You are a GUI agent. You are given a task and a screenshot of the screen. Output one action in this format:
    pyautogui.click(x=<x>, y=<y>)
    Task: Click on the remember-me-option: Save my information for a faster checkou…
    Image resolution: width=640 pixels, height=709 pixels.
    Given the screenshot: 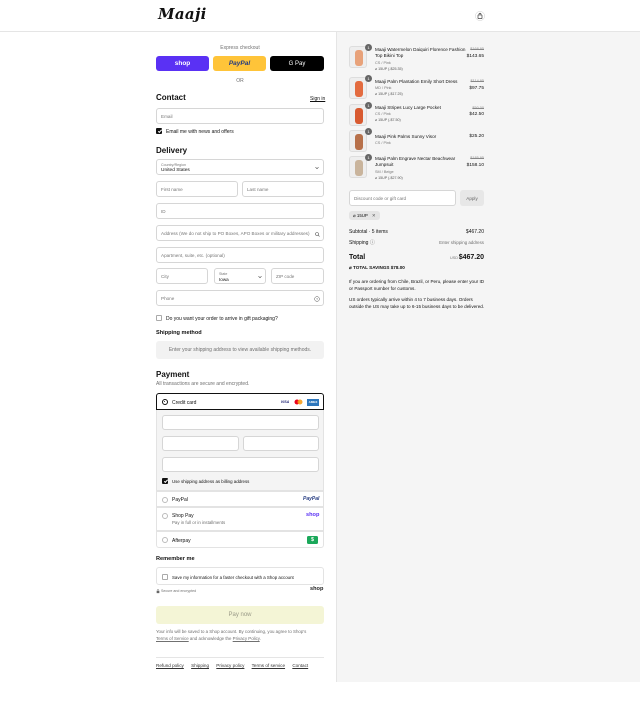 What is the action you would take?
    pyautogui.click(x=240, y=576)
    